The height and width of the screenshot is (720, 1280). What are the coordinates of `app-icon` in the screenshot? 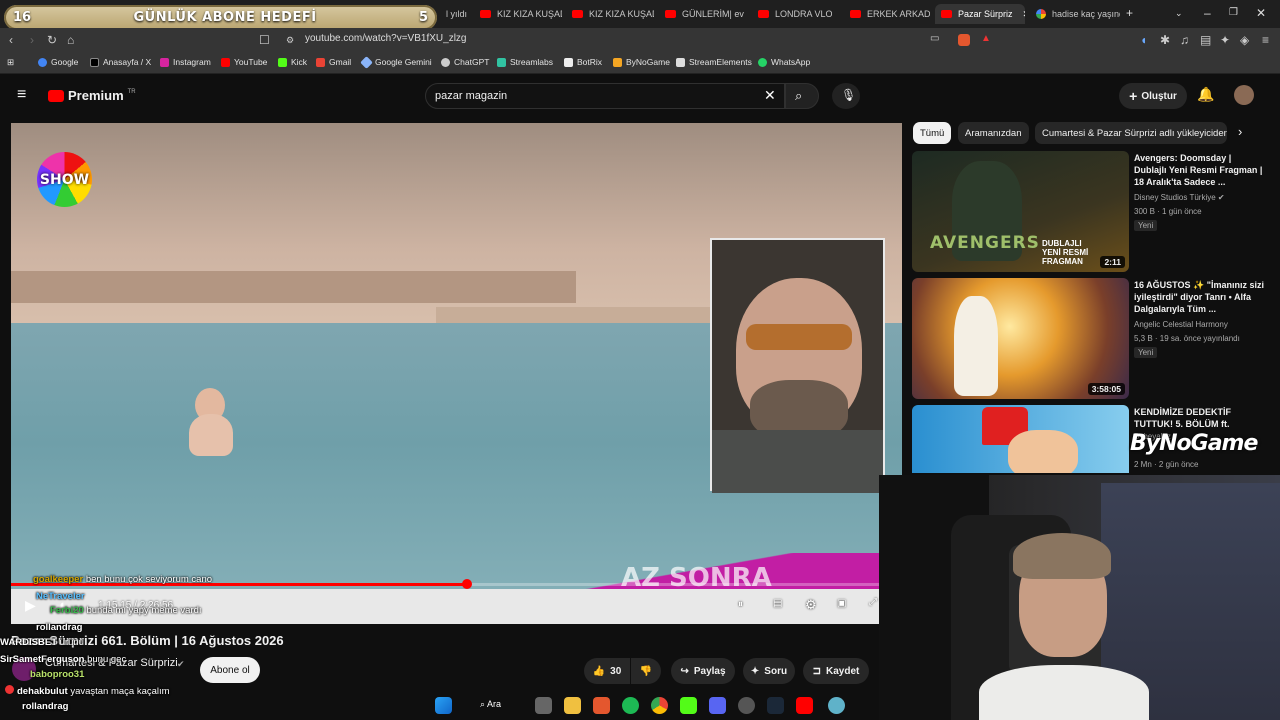 It's located at (836, 705).